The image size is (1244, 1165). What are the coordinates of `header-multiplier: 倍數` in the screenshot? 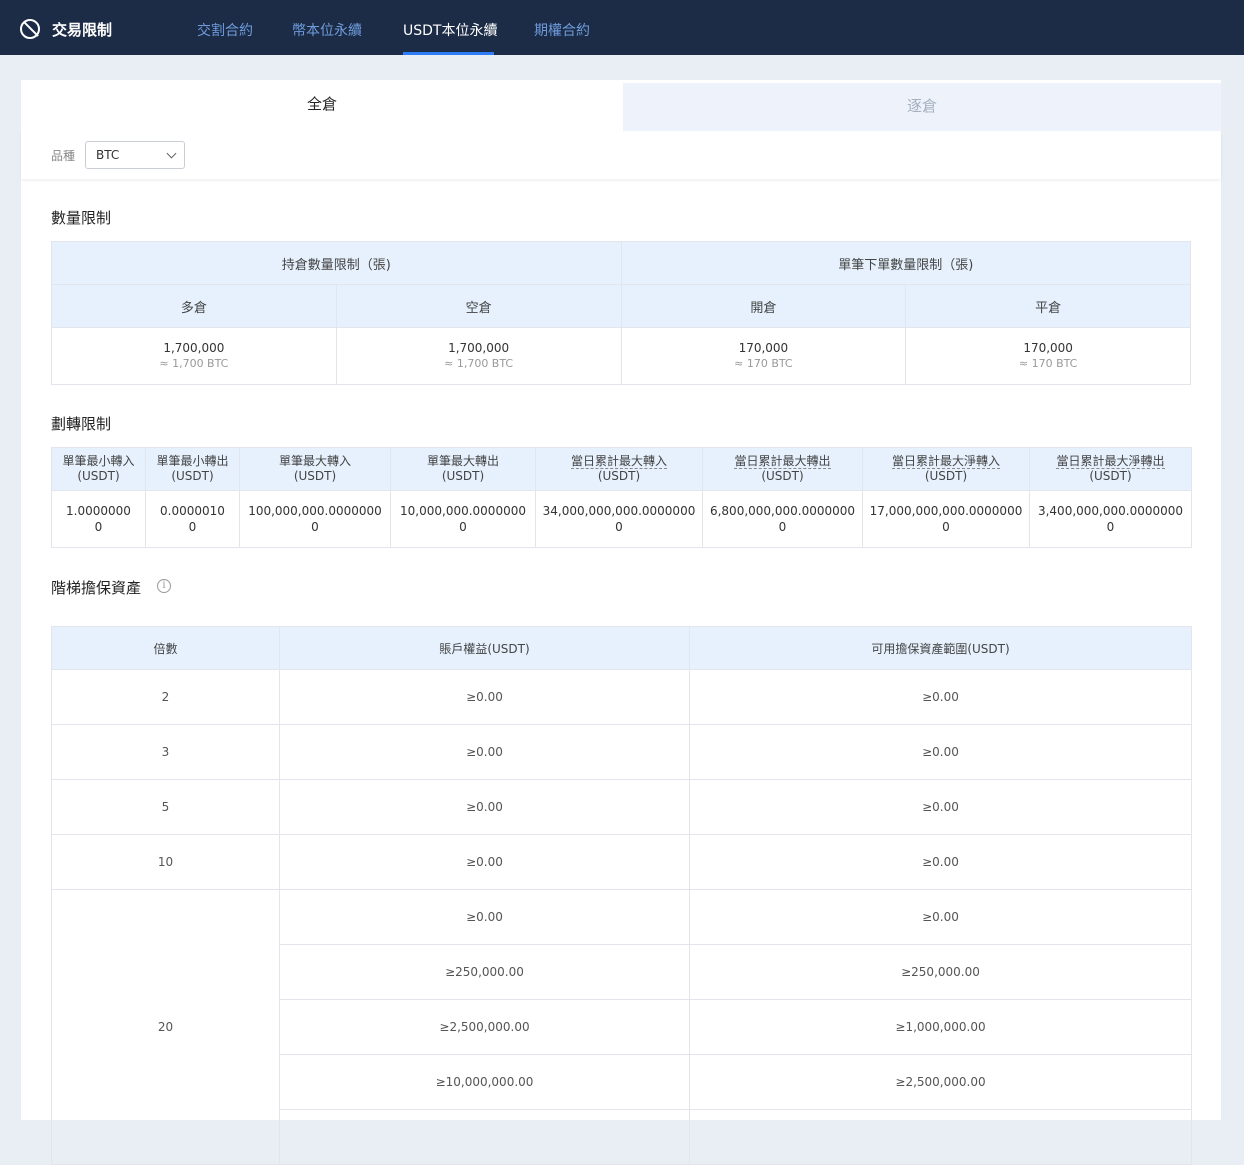 It's located at (165, 648).